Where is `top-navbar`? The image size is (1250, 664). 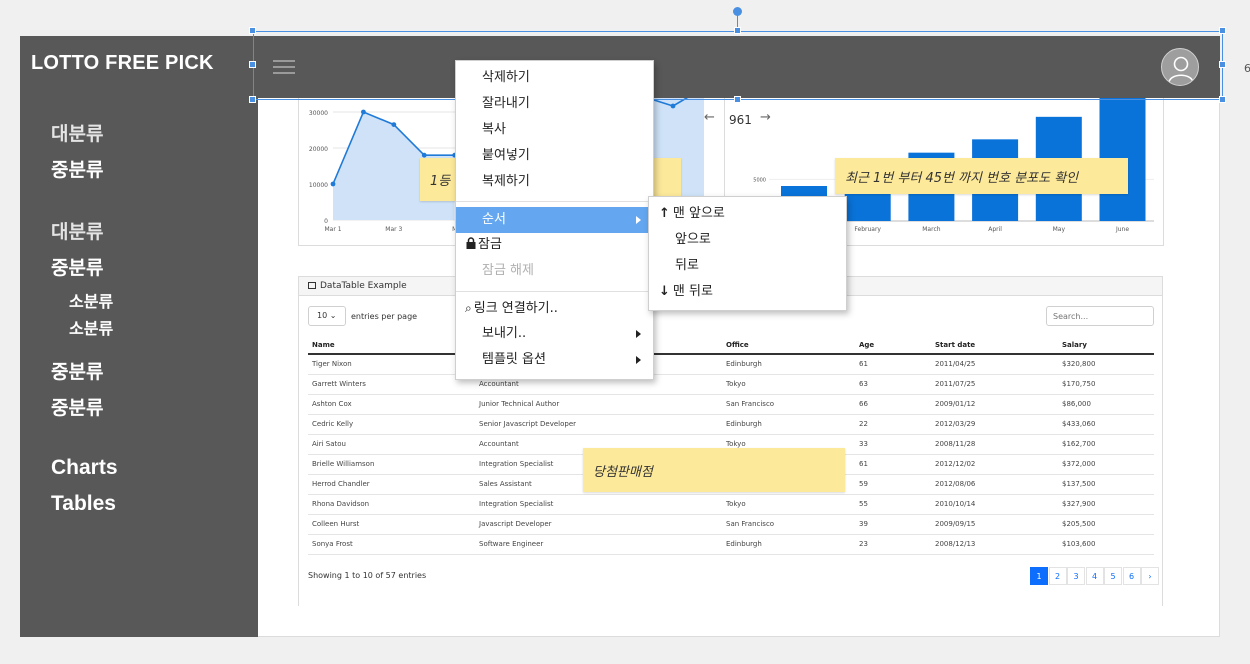
top-navbar is located at coordinates (736, 67).